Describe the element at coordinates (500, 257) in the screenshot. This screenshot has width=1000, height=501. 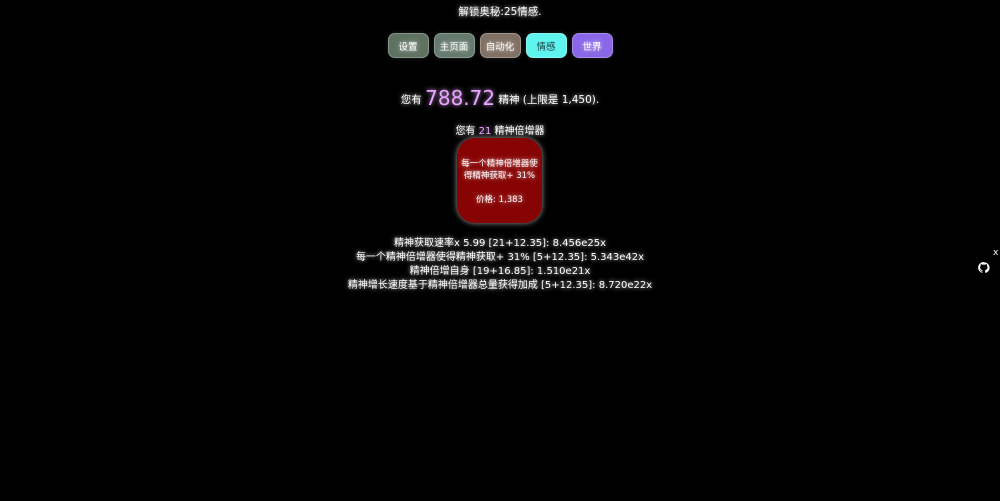
I see `stat-line: 每一个精神倍增器使得精神获取+ 31% [5+12.35]: 5.343e42x` at that location.